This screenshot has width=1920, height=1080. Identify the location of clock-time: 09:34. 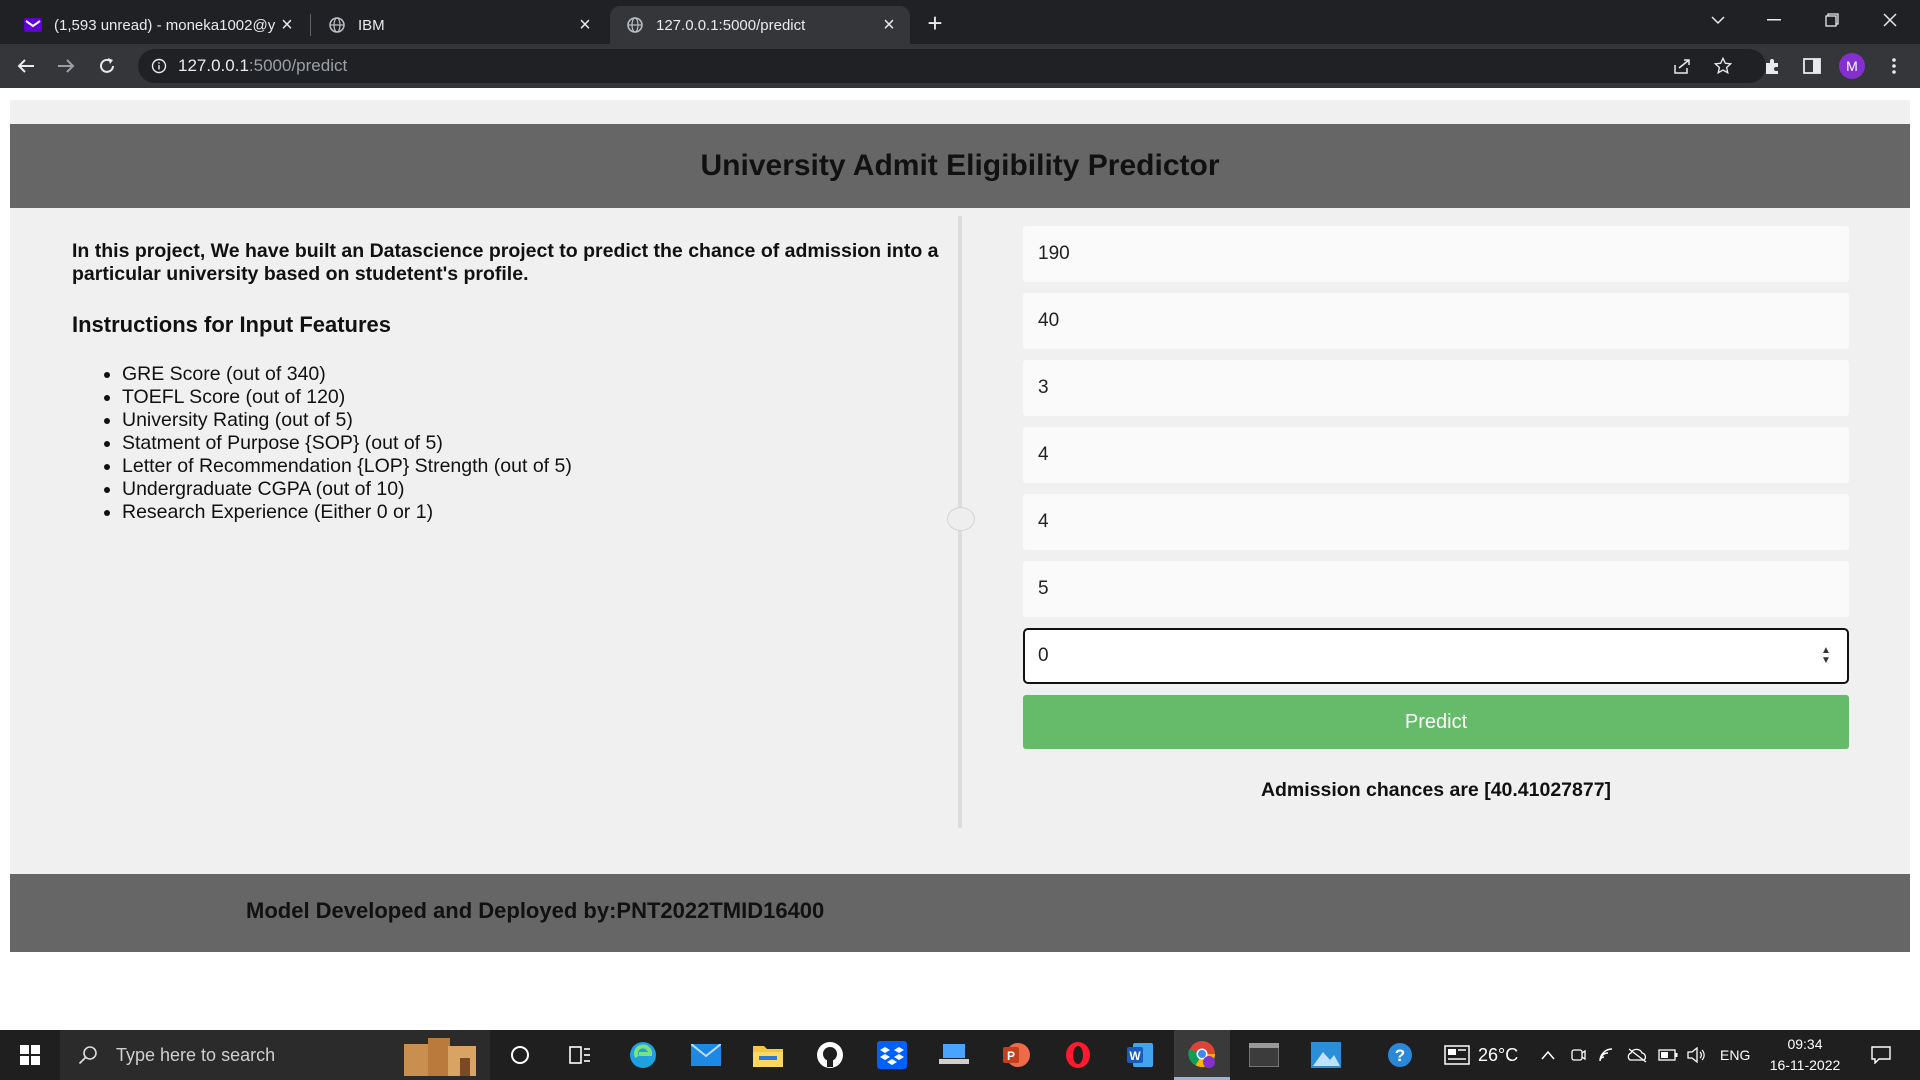
(1805, 1044).